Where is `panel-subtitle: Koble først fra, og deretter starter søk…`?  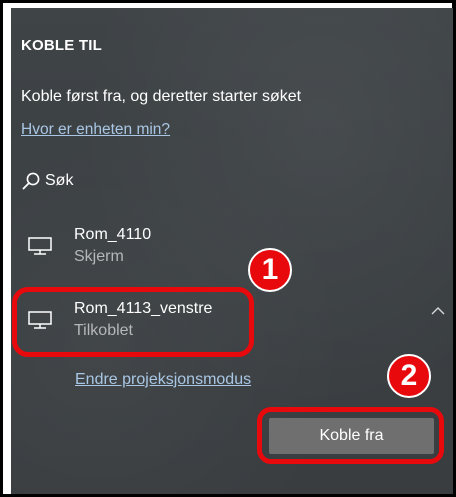
panel-subtitle: Koble først fra, og deretter starter søk… is located at coordinates (161, 96).